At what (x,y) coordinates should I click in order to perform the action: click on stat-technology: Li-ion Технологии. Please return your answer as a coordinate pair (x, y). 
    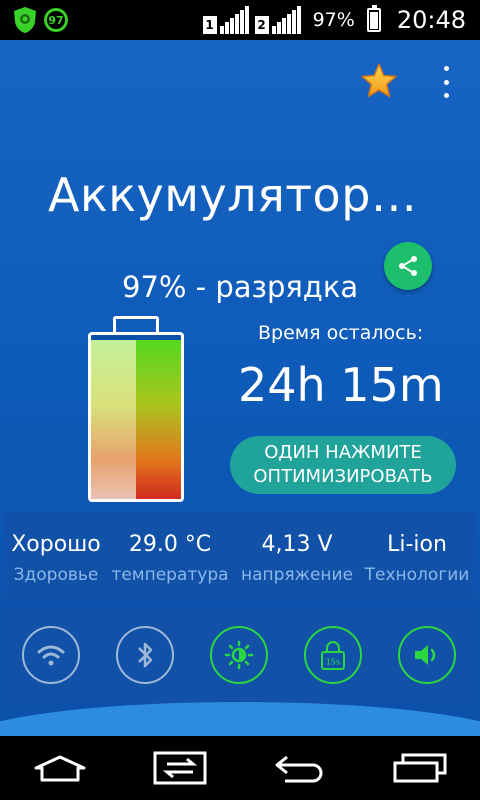
    Looking at the image, I should click on (417, 548).